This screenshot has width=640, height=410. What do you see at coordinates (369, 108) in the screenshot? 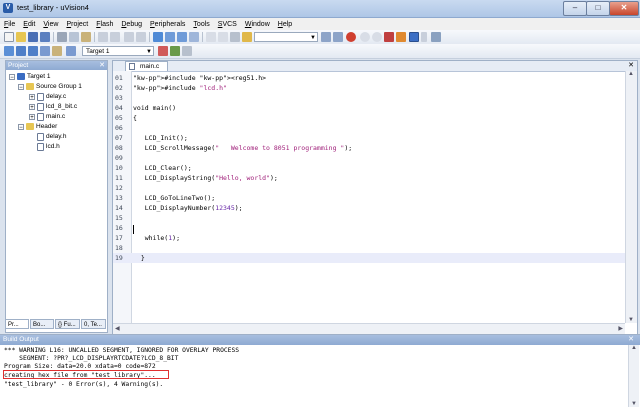
I see `code-line: 04 void main()` at bounding box center [369, 108].